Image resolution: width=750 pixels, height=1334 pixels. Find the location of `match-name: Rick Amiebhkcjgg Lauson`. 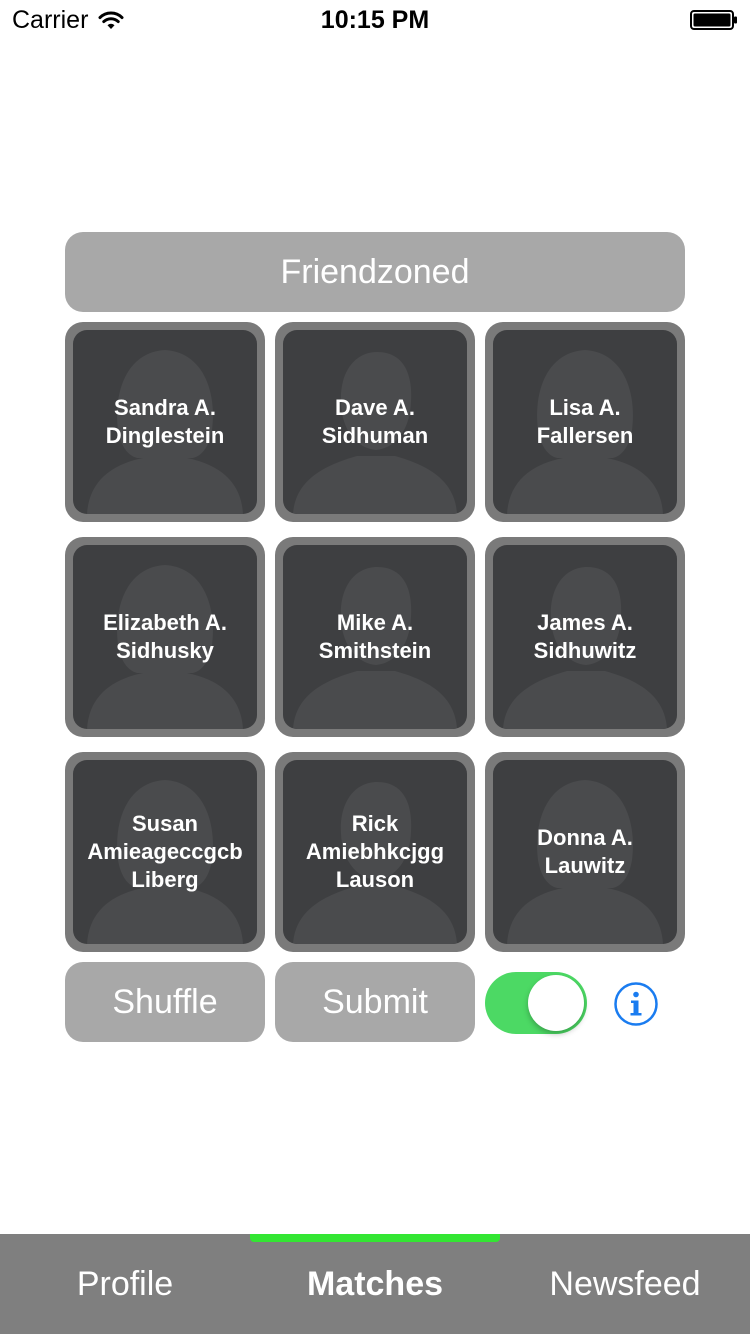

match-name: Rick Amiebhkcjgg Lauson is located at coordinates (375, 851).